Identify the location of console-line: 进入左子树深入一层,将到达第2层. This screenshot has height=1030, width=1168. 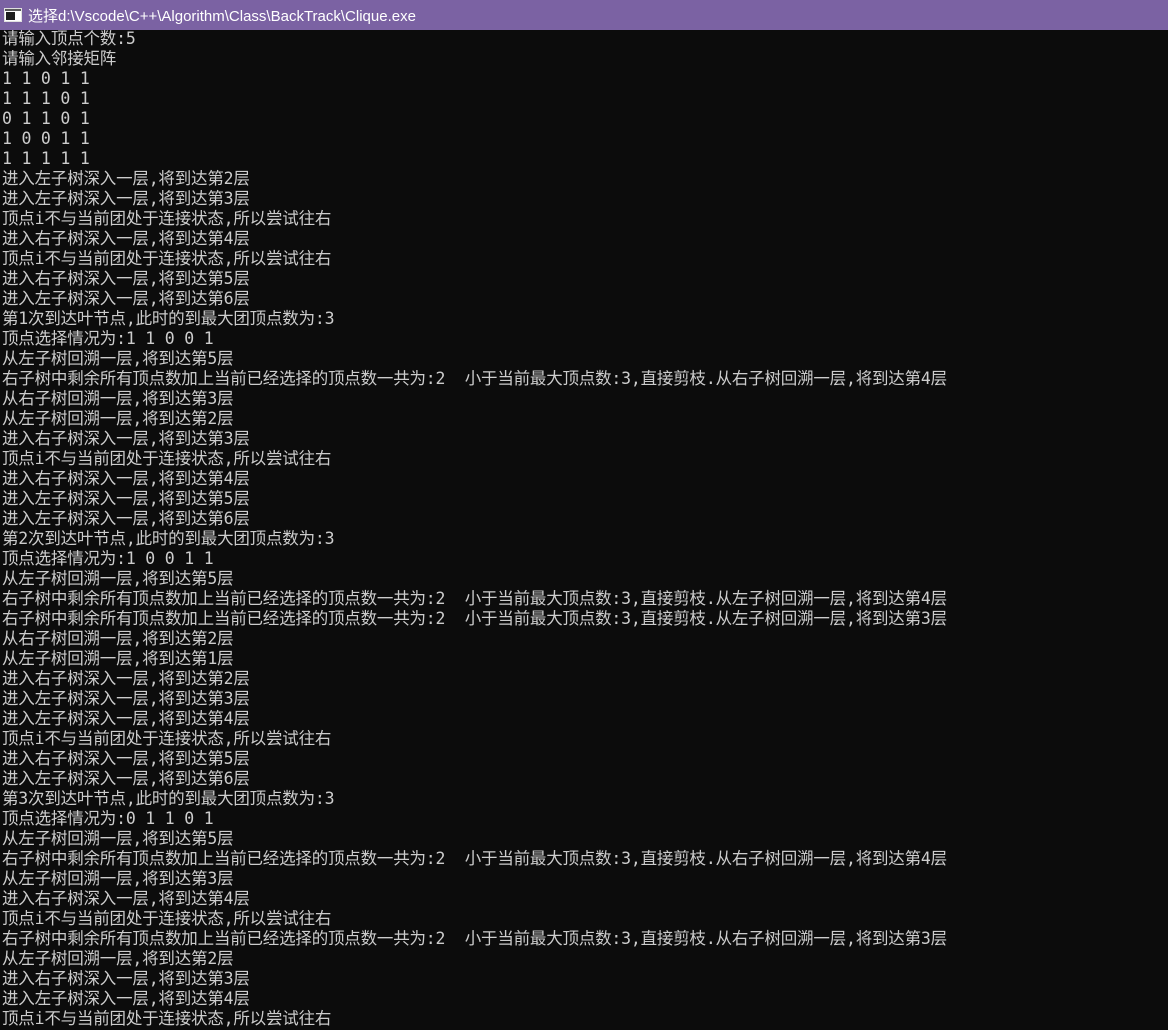
(126, 178).